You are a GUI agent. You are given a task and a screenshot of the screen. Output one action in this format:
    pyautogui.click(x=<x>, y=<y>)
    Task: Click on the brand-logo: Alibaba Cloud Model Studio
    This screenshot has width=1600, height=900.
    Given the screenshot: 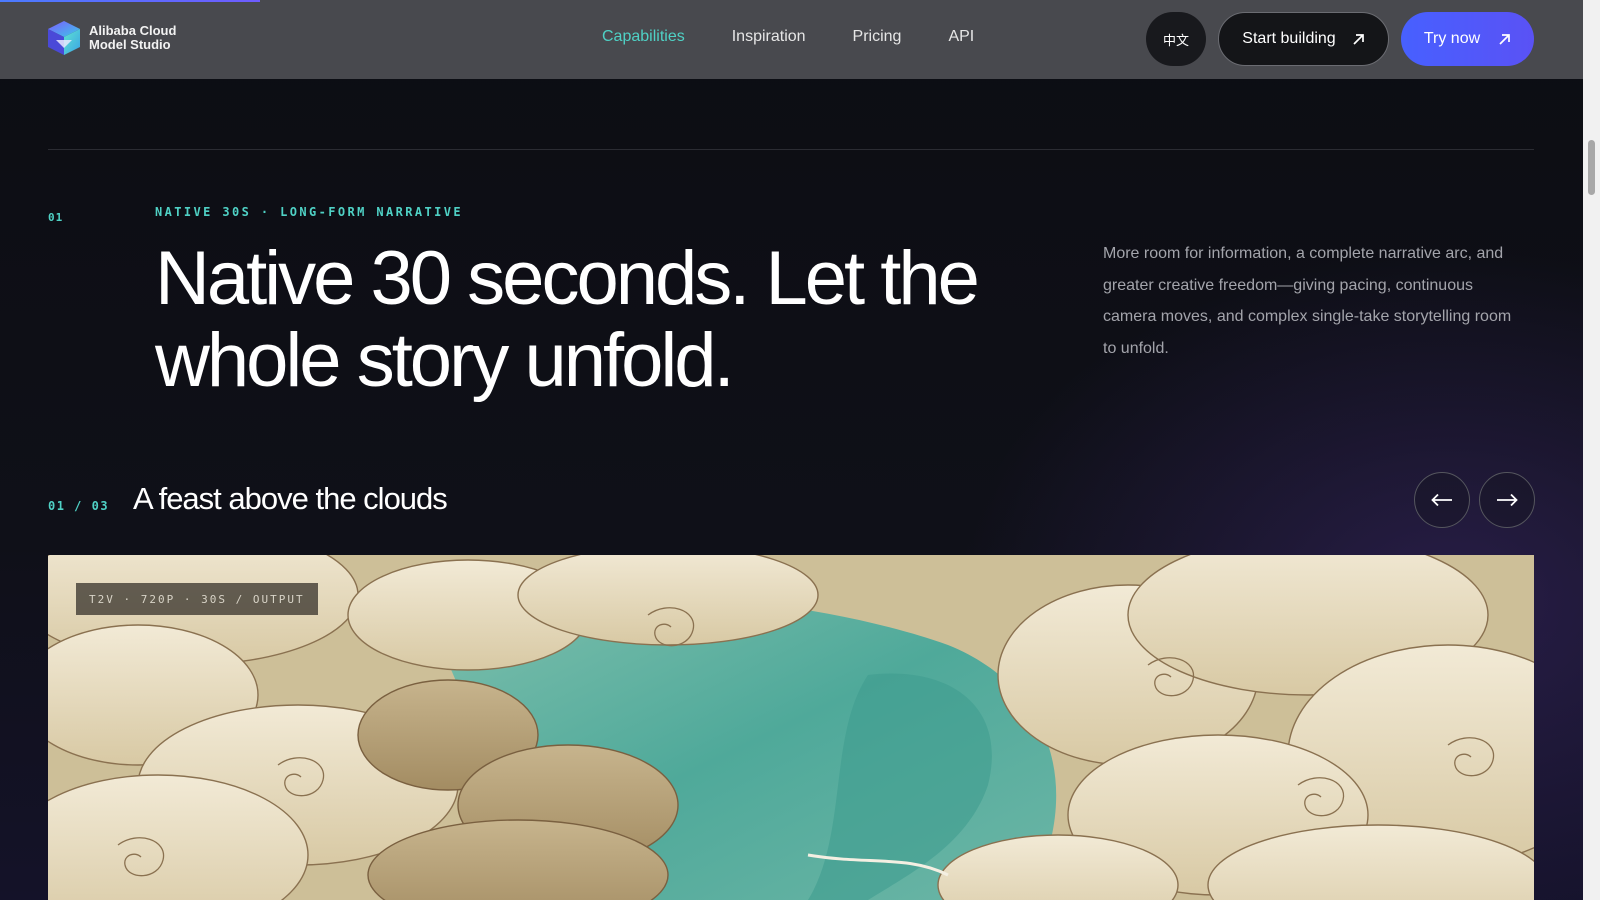 What is the action you would take?
    pyautogui.click(x=111, y=38)
    